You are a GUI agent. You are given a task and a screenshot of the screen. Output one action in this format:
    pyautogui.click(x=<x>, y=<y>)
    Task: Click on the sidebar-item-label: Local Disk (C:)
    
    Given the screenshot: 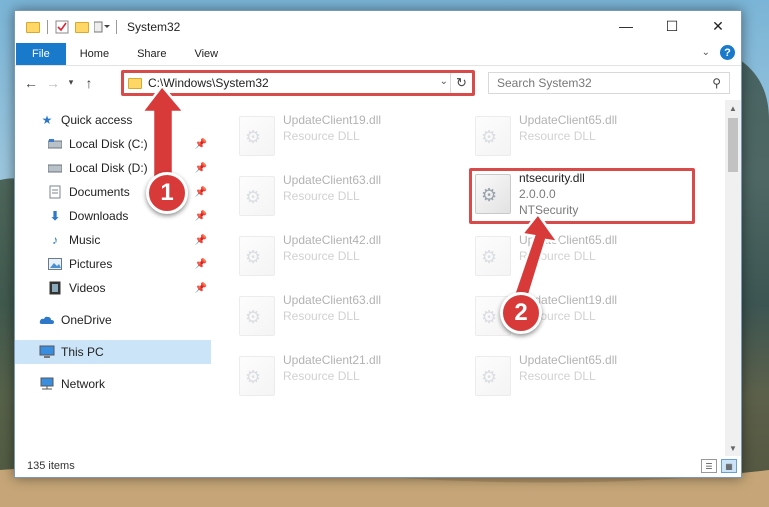 What is the action you would take?
    pyautogui.click(x=108, y=144)
    